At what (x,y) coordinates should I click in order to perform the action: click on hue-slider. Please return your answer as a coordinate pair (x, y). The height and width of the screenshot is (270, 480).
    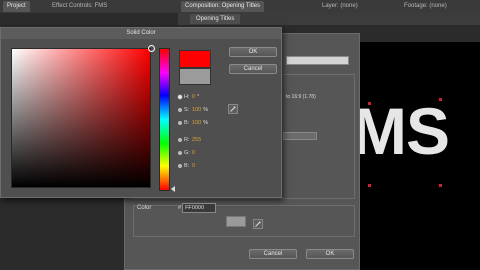
    Looking at the image, I should click on (164, 119).